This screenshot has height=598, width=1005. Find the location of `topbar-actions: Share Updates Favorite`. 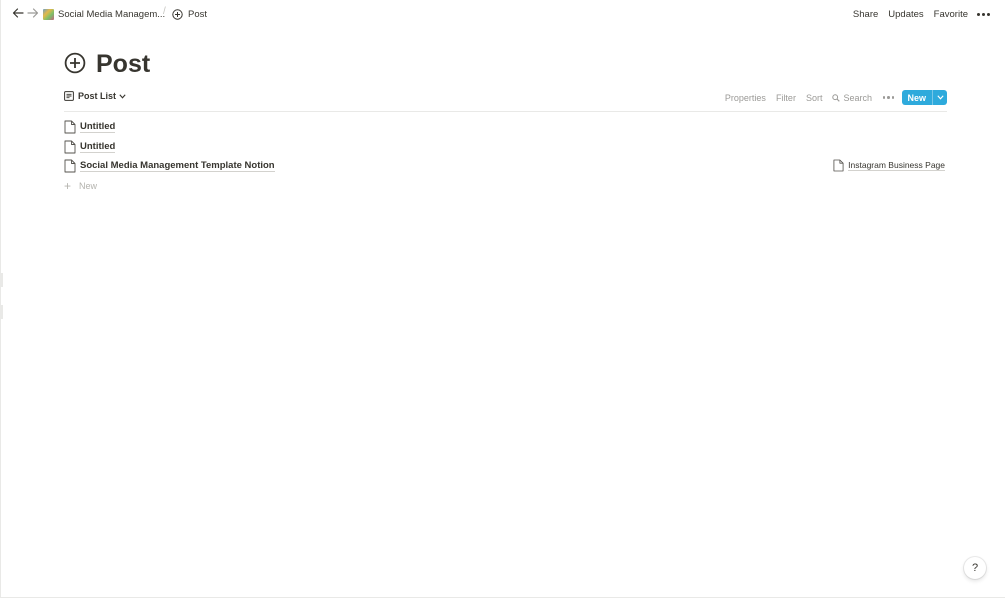

topbar-actions: Share Updates Favorite is located at coordinates (921, 14).